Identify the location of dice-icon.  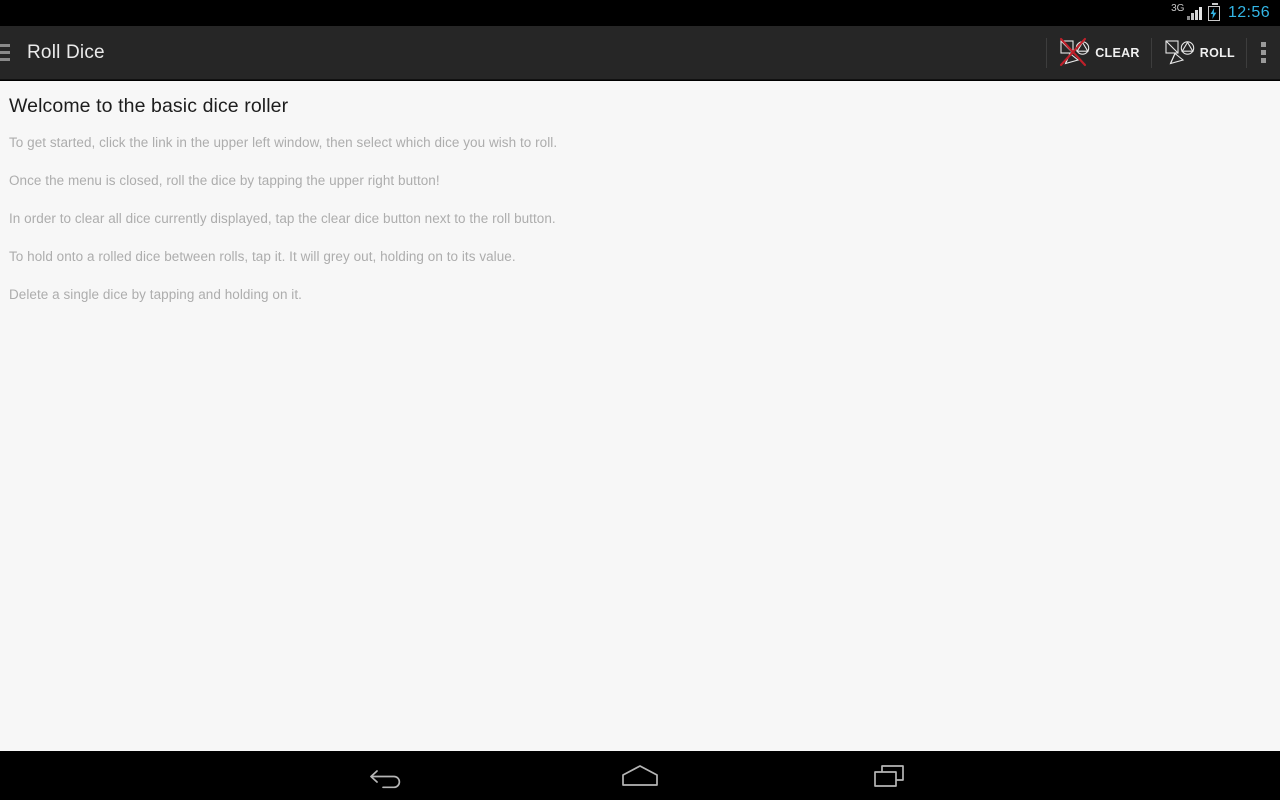
(1181, 53).